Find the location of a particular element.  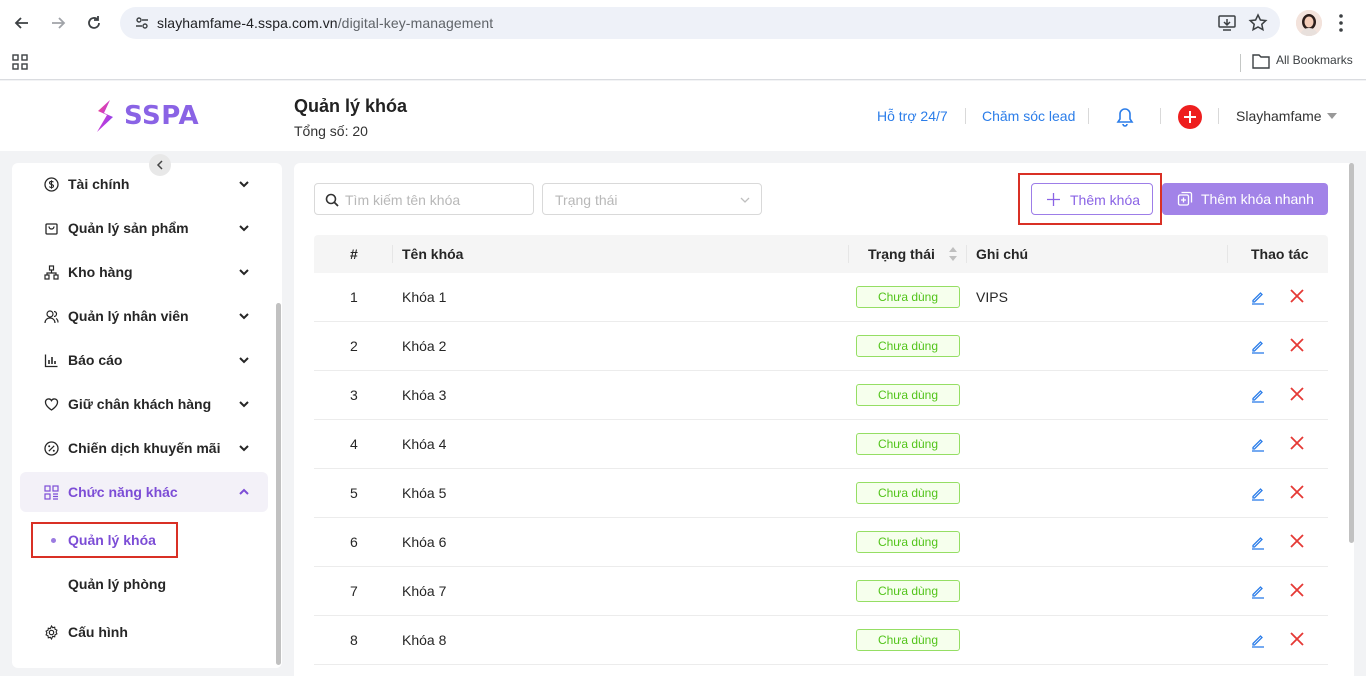

apps-grid-icon is located at coordinates (20, 62).